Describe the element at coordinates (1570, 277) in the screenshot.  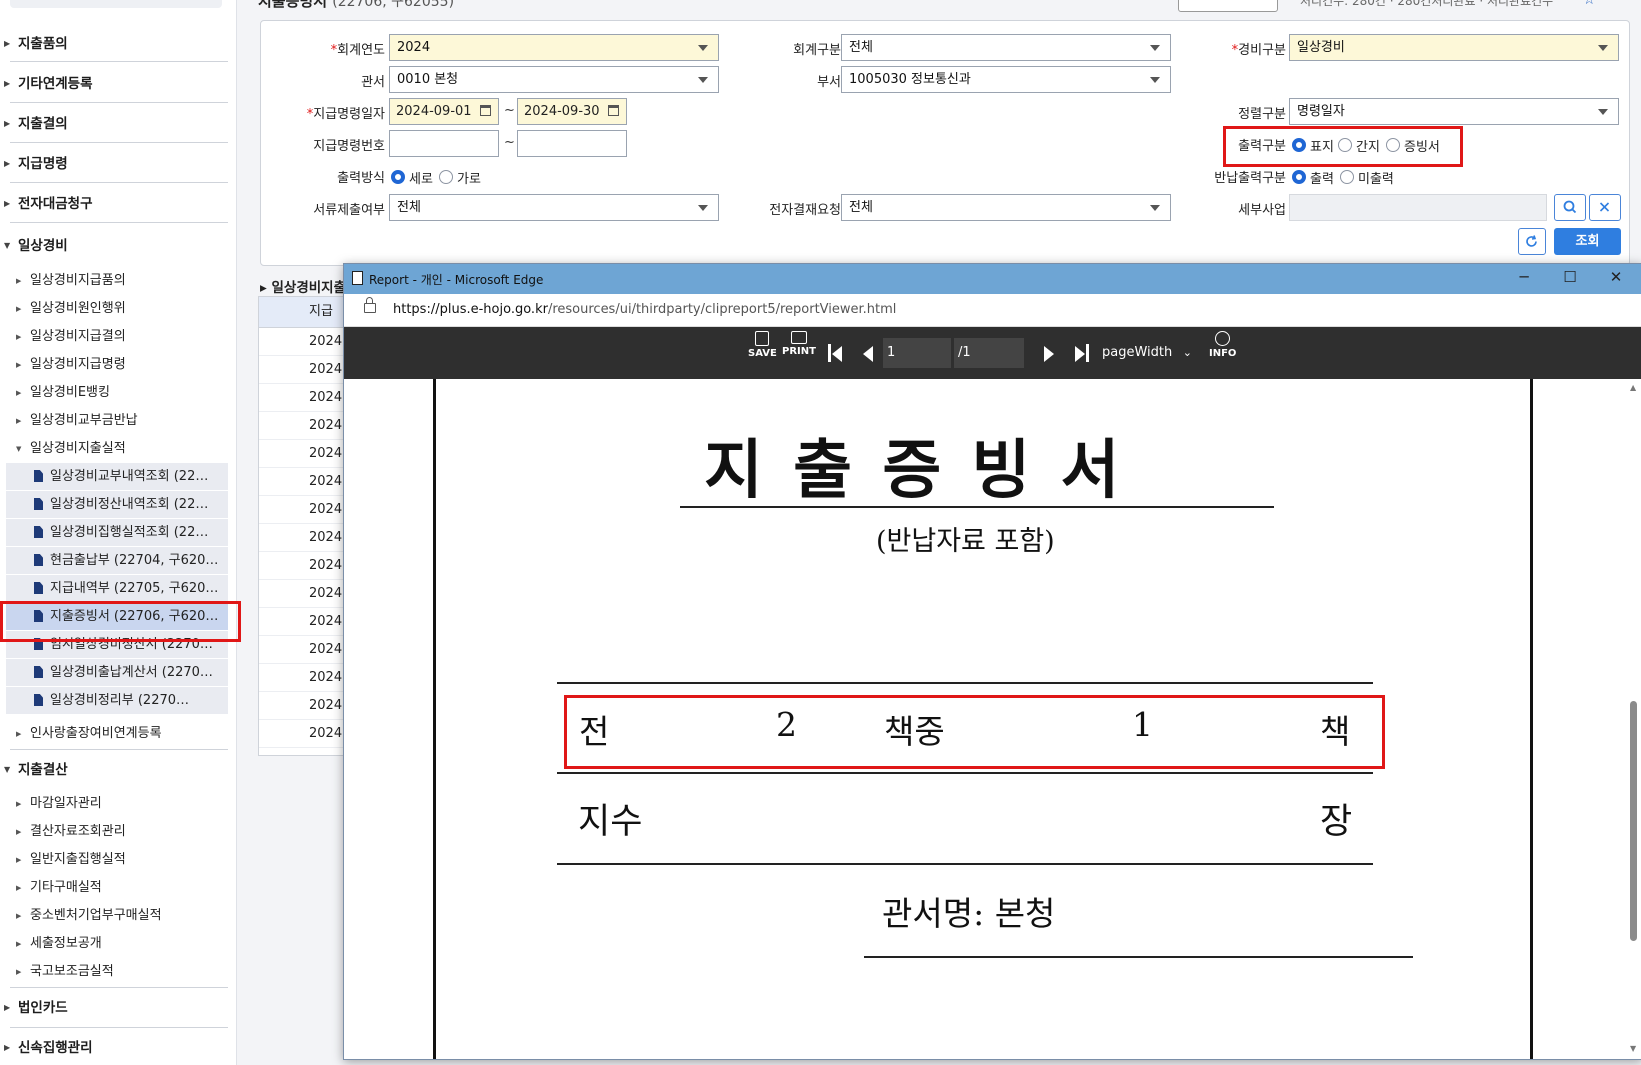
I see `maximize-icon: ☐` at that location.